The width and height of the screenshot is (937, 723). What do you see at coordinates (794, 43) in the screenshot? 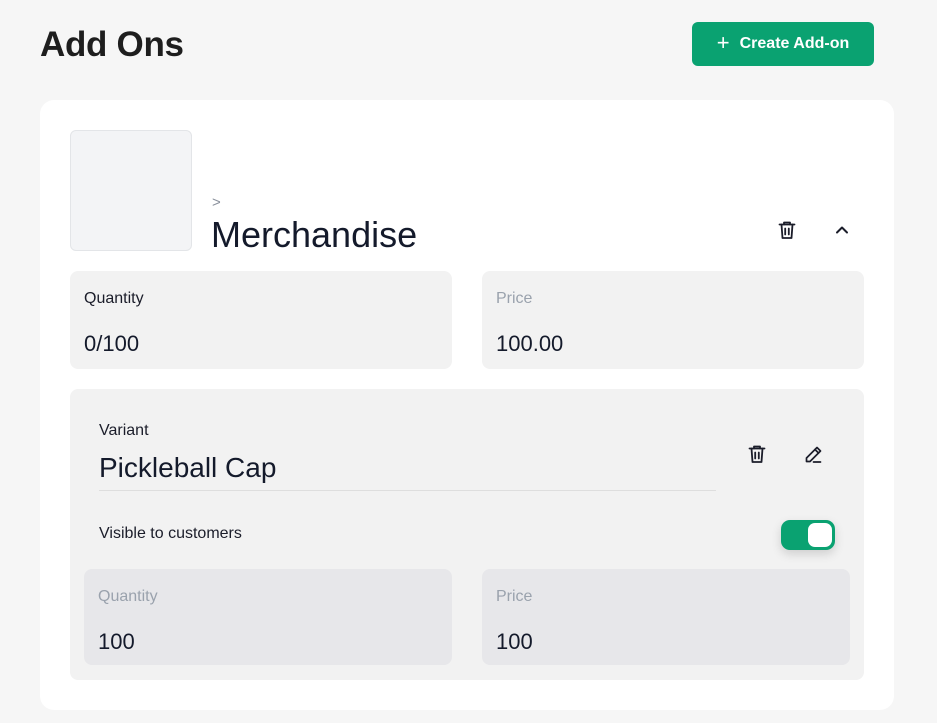
I see `create-add-on-label: Create Add-on` at bounding box center [794, 43].